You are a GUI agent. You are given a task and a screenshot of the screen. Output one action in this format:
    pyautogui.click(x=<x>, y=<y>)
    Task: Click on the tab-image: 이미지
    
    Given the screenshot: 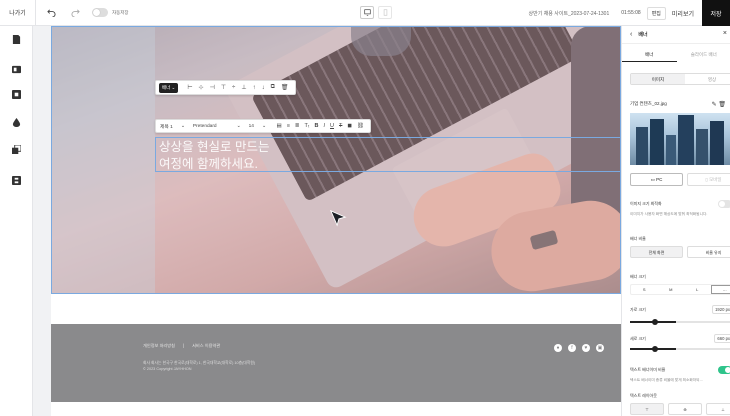 What is the action you would take?
    pyautogui.click(x=658, y=79)
    